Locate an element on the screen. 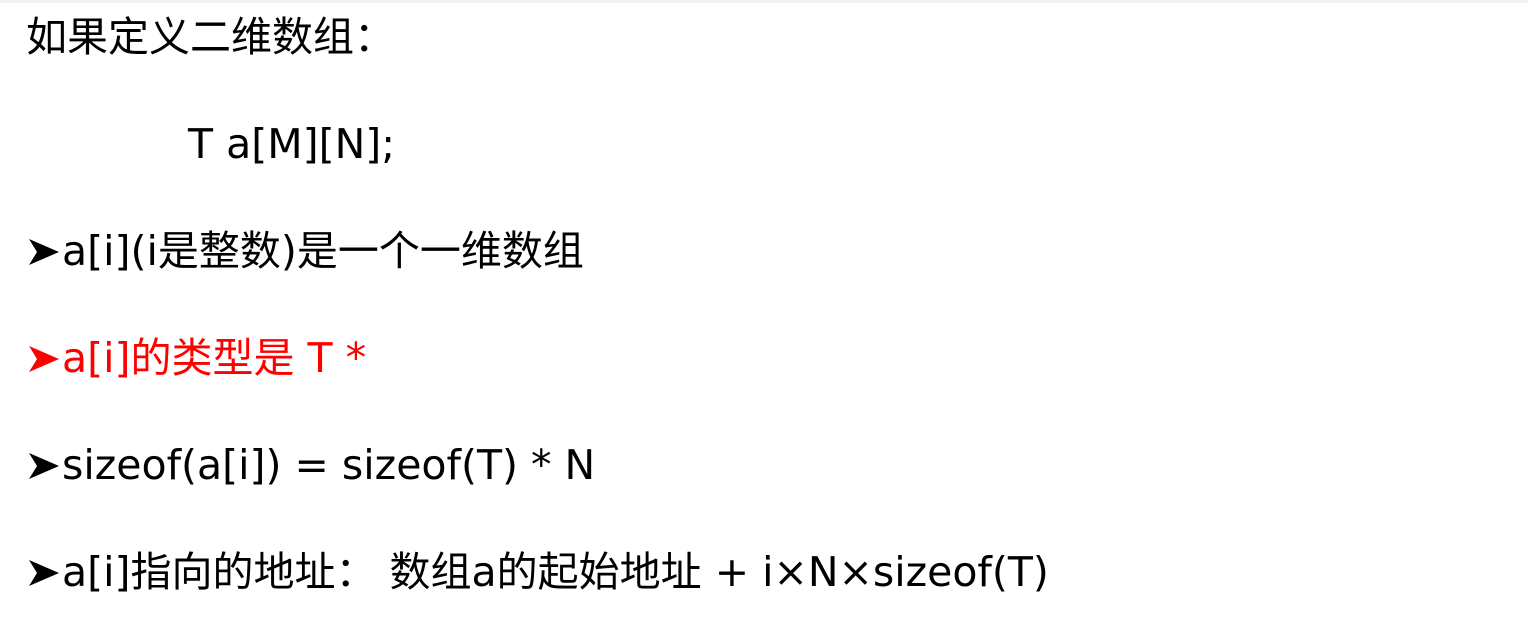 The height and width of the screenshot is (638, 1528). bullet-item-4: a[i]指向的地址： 数组a的起始地址 + i×N×sizeof(T) is located at coordinates (537, 572).